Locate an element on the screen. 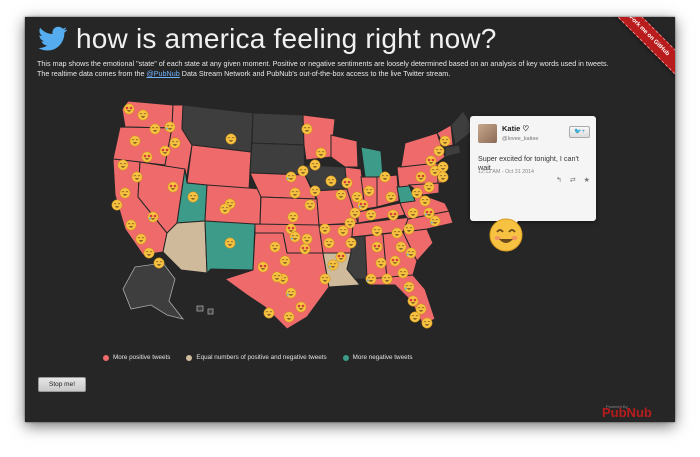  follow-button: 🐦+ is located at coordinates (579, 132).